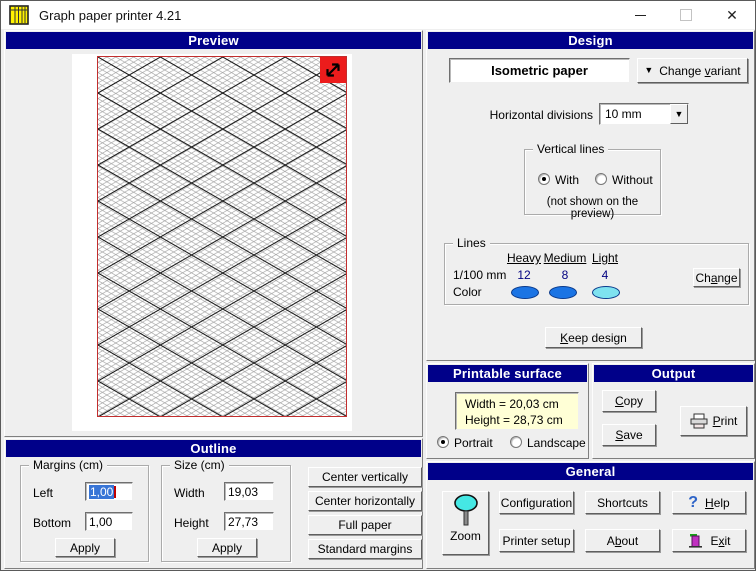 The height and width of the screenshot is (571, 756). Describe the element at coordinates (544, 179) in the screenshot. I see `vertical-lines-with-radio` at that location.